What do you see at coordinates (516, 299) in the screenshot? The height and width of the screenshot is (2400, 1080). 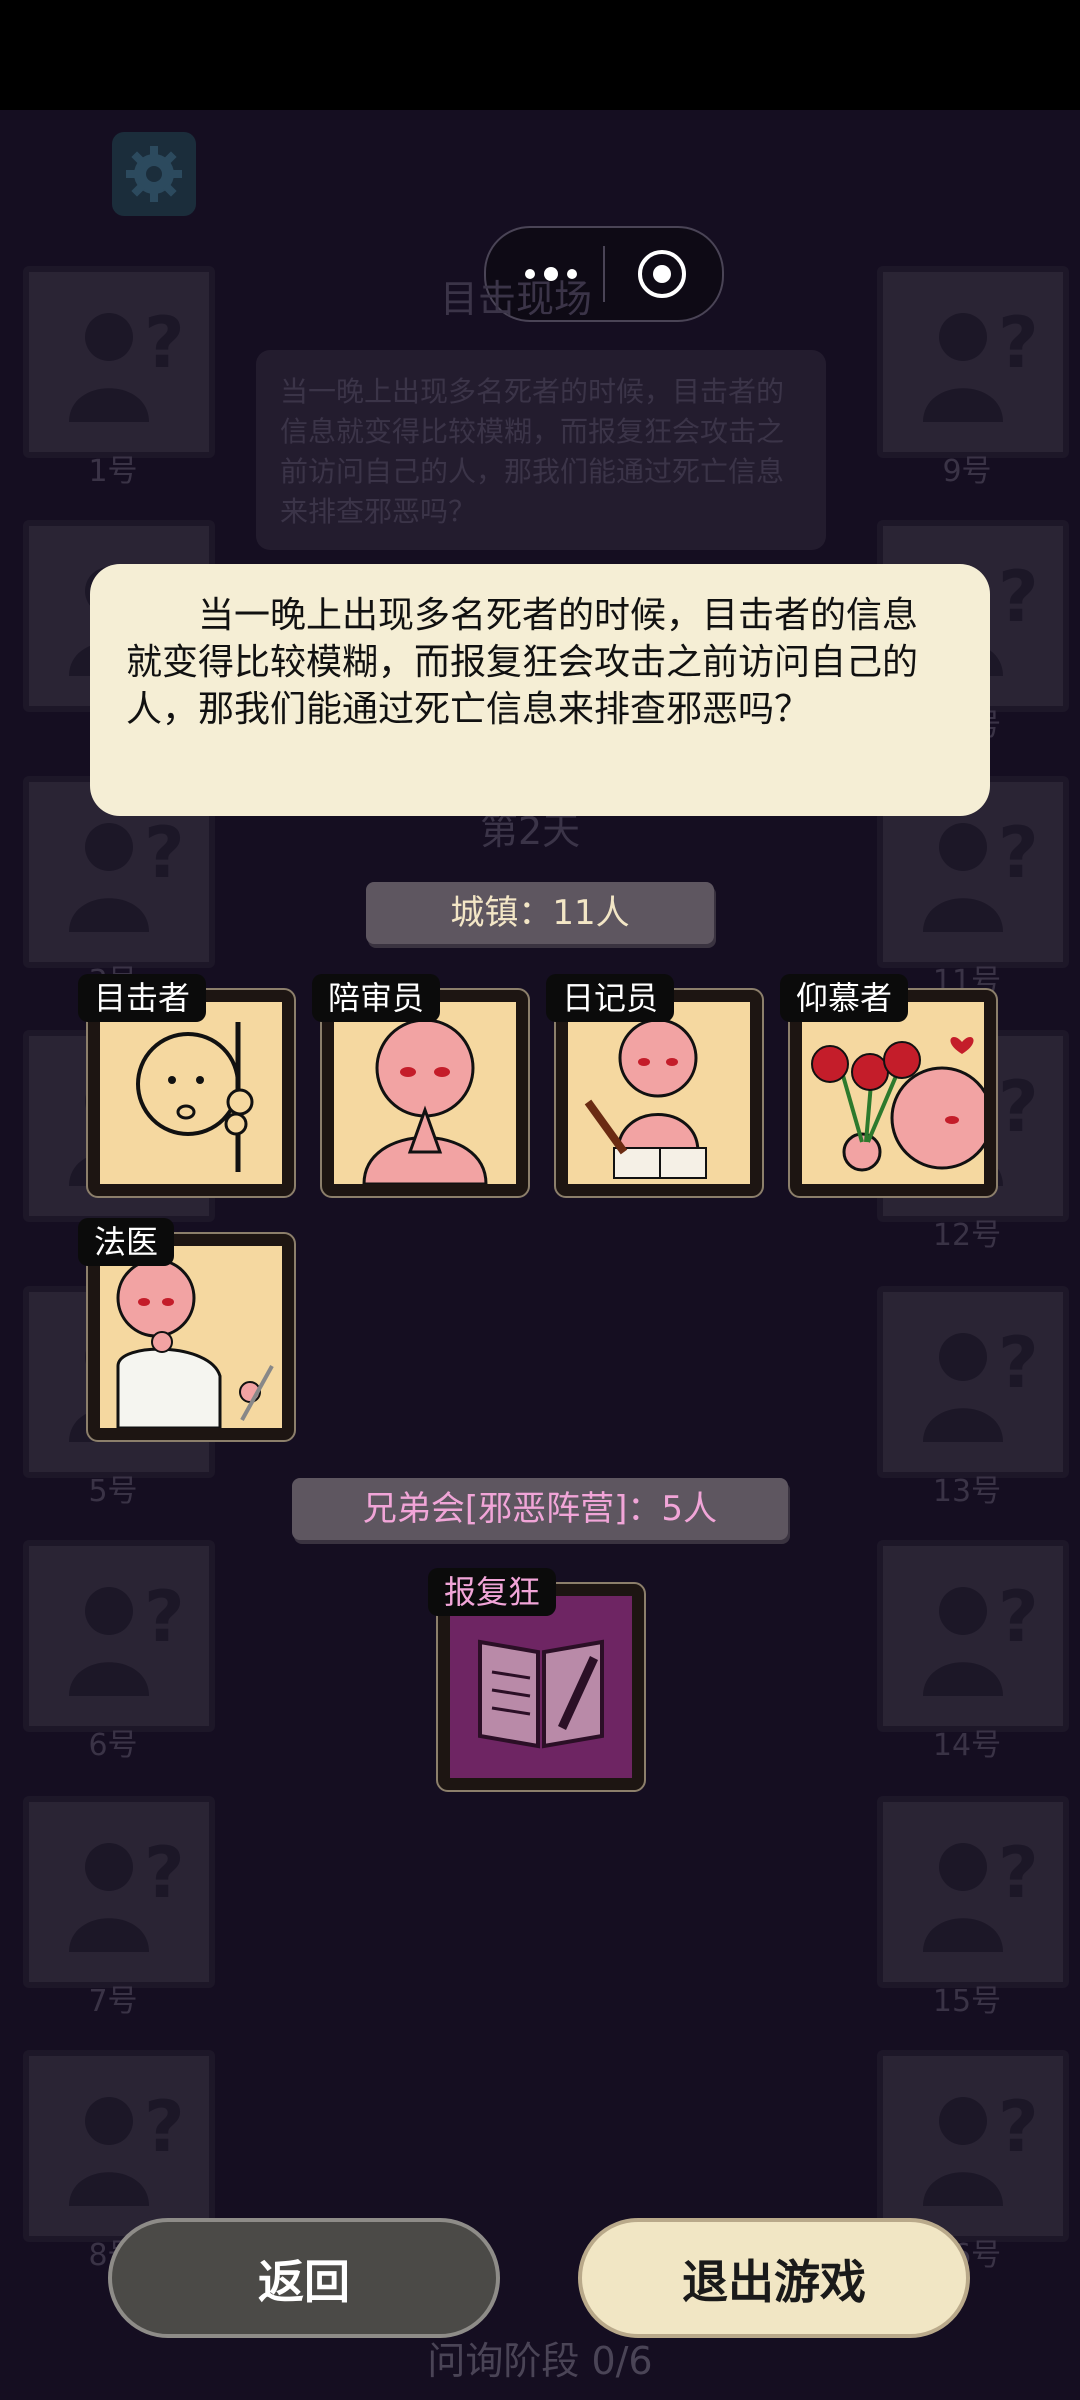 I see `scene-title: 目击现场` at bounding box center [516, 299].